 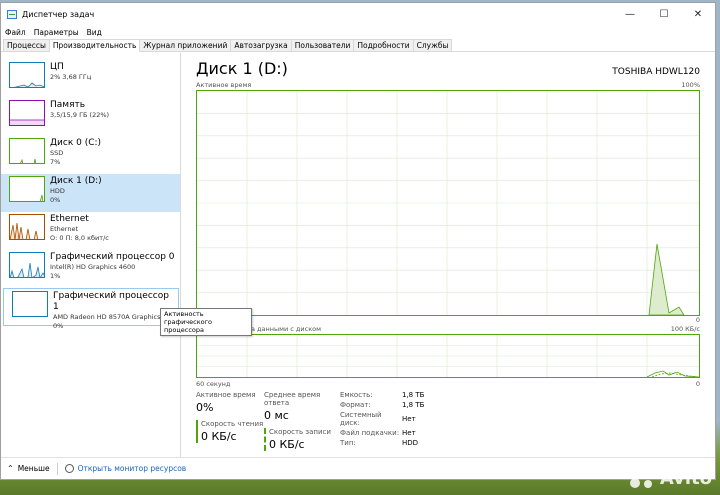 What do you see at coordinates (71, 77) in the screenshot?
I see `sidebar-item-detail: 2% 3,68 ГГц` at bounding box center [71, 77].